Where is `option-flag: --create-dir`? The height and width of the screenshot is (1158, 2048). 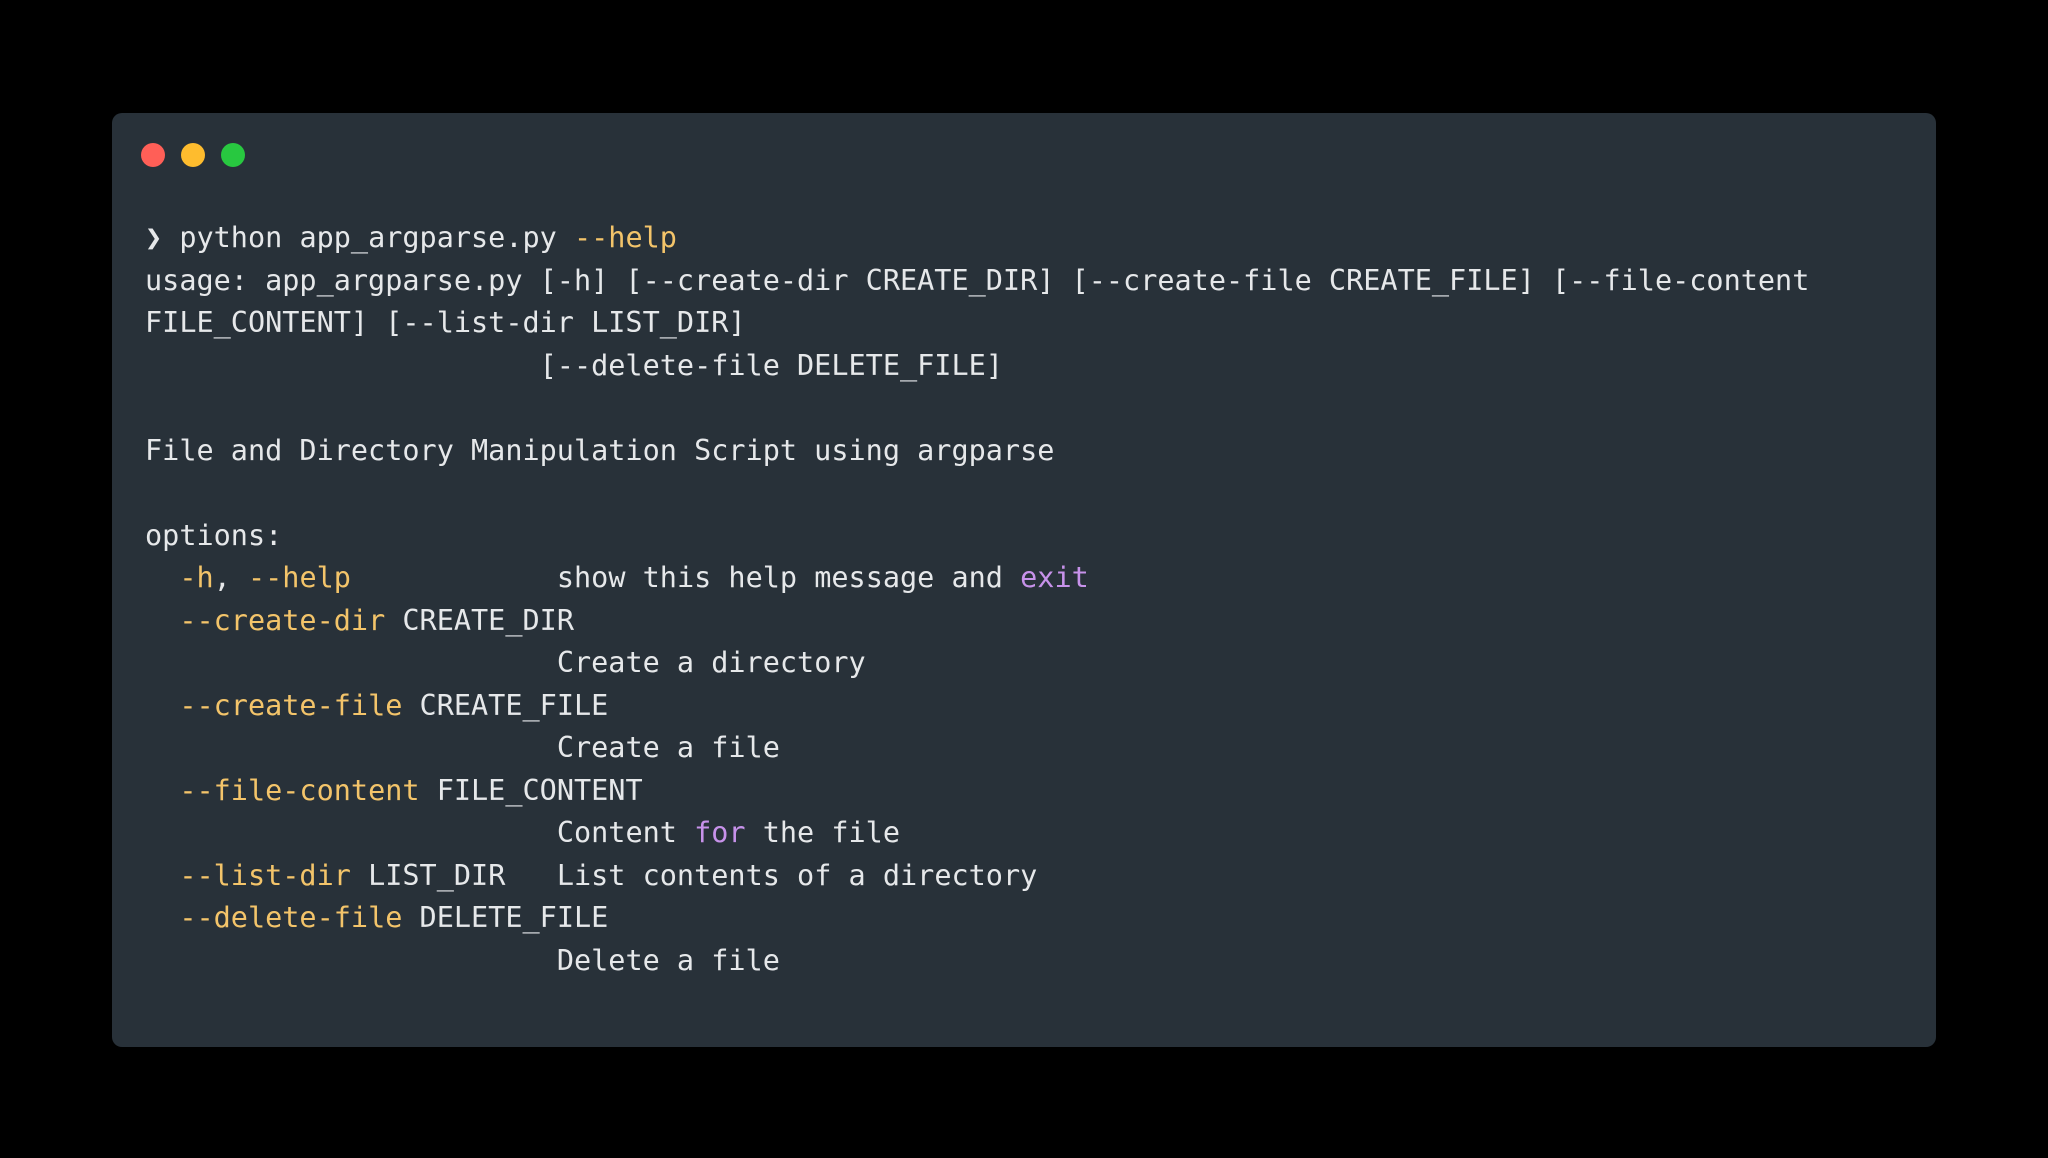
option-flag: --create-dir is located at coordinates (282, 620).